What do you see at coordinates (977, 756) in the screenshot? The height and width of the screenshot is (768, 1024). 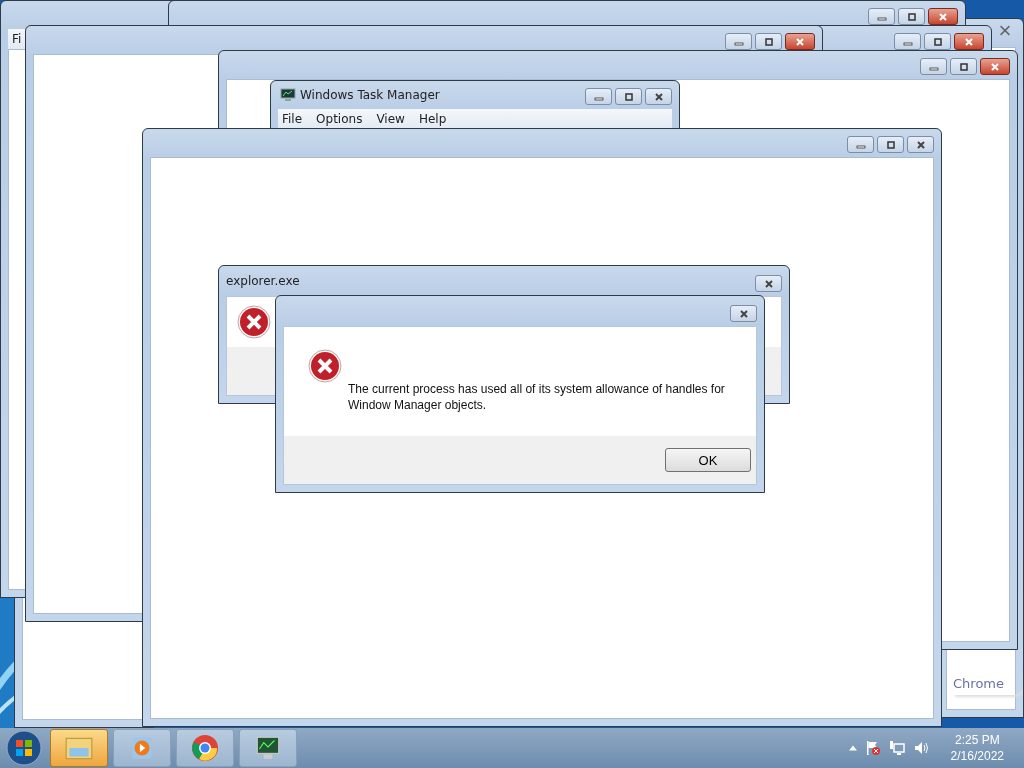 I see `clock-date: 2/16/2022` at bounding box center [977, 756].